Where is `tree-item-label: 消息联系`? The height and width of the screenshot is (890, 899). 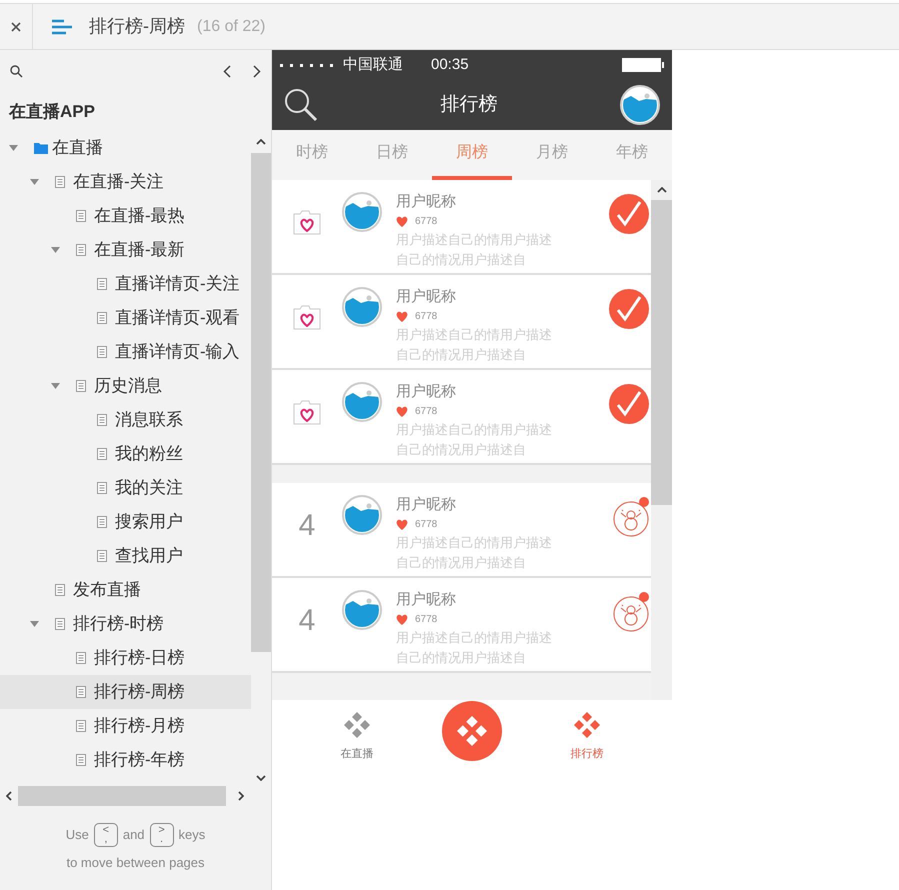 tree-item-label: 消息联系 is located at coordinates (149, 420).